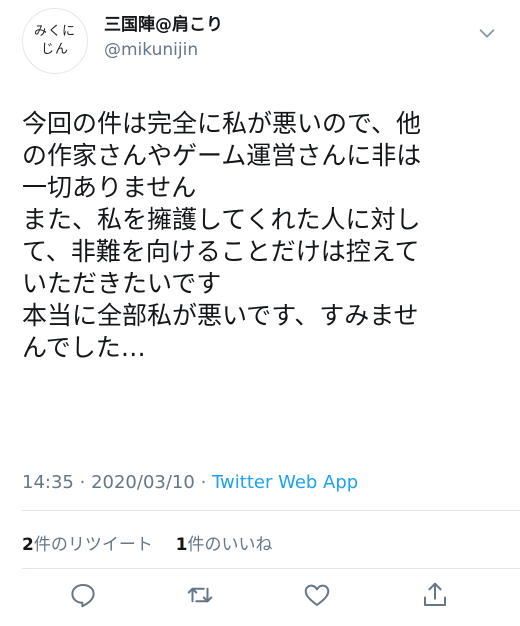  Describe the element at coordinates (220, 315) in the screenshot. I see `tweet-line: 本当に全部私が悪いです、すみませ` at that location.